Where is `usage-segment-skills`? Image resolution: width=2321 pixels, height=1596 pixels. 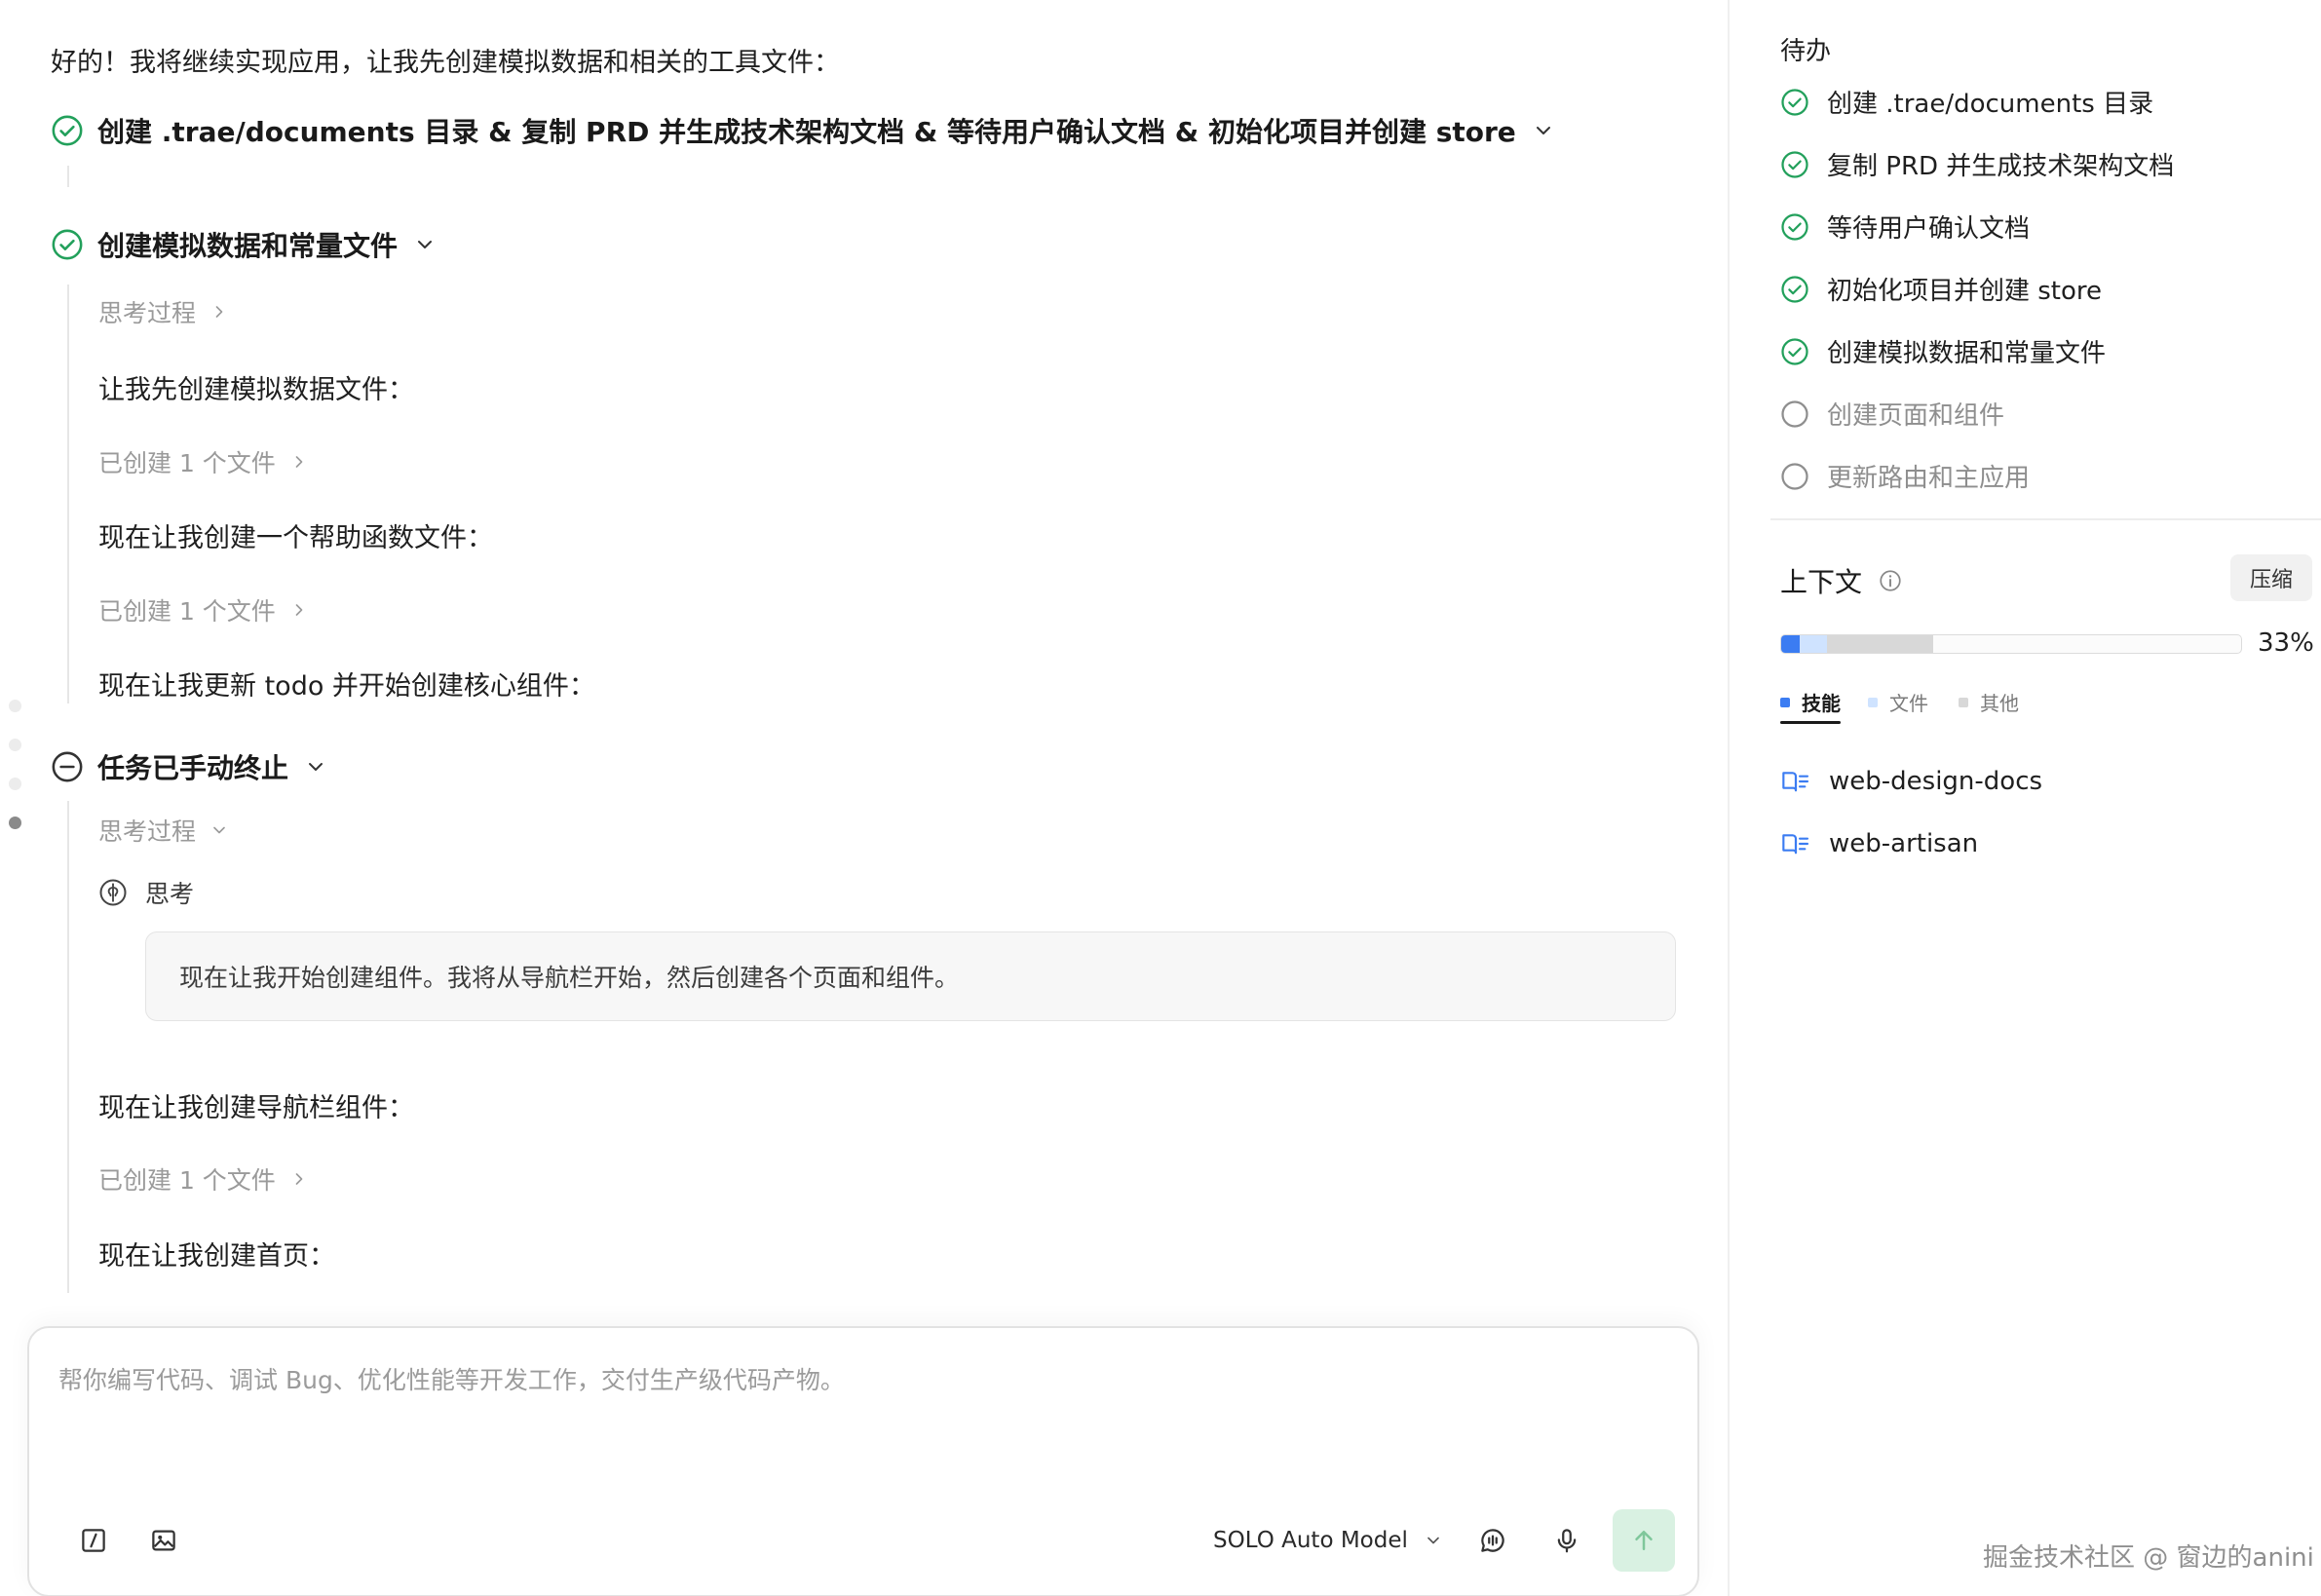 usage-segment-skills is located at coordinates (1791, 644).